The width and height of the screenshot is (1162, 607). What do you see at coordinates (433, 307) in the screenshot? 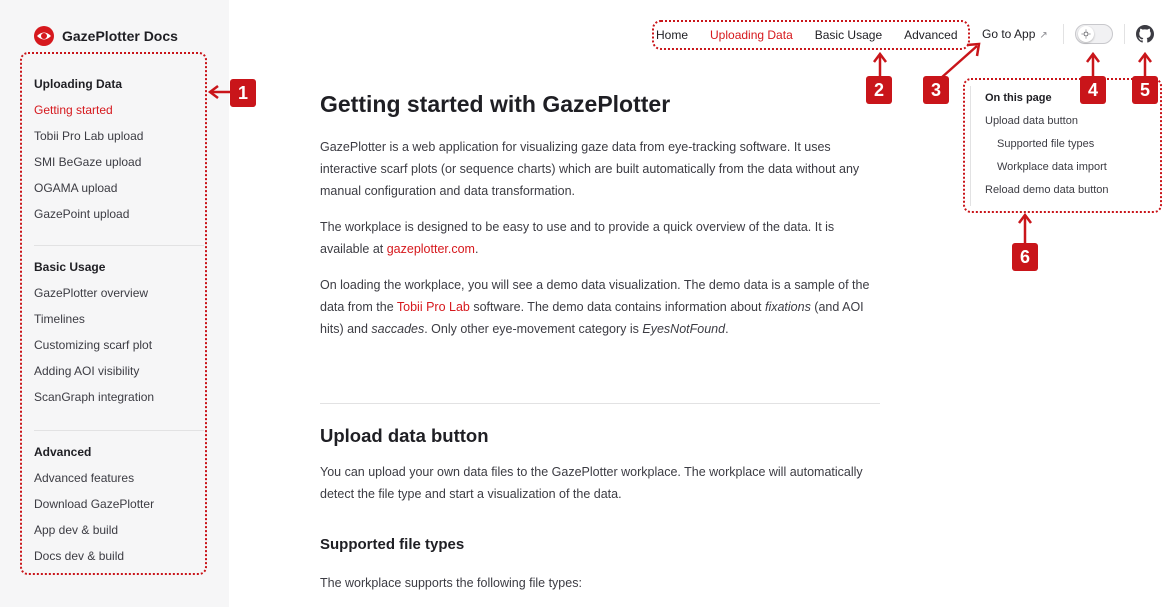
I see `tobii-pro-lab-link: Tobii Pro Lab` at bounding box center [433, 307].